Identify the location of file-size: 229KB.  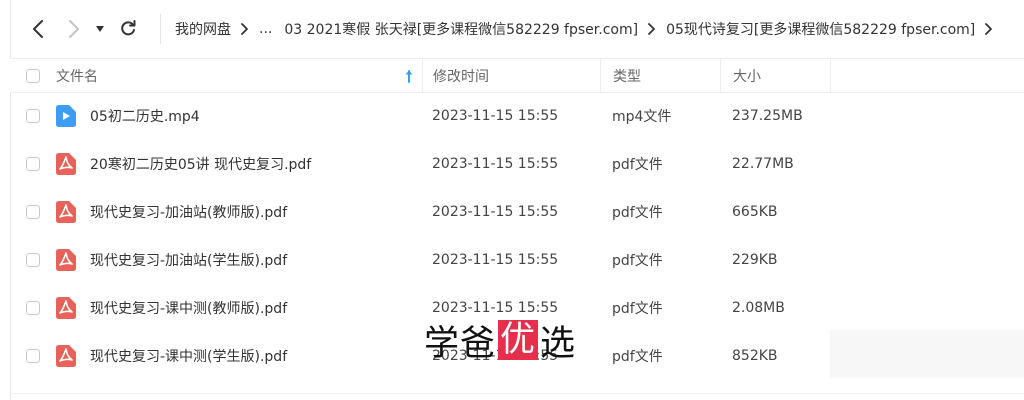
(755, 260).